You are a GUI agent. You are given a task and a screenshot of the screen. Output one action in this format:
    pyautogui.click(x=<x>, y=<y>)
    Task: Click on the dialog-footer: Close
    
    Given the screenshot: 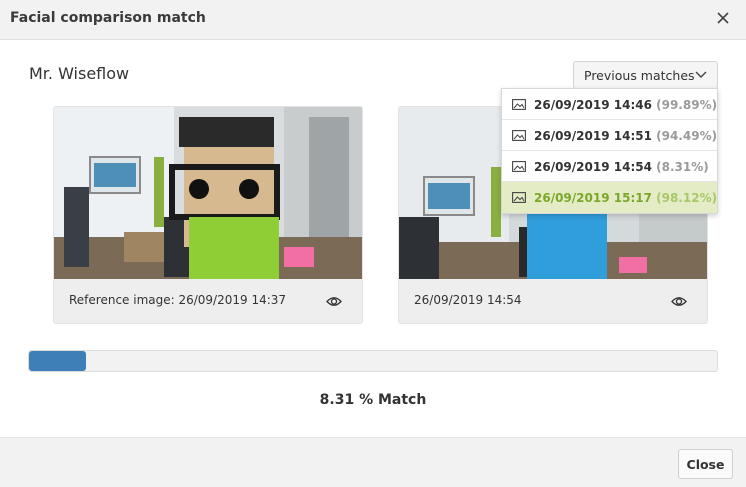 What is the action you would take?
    pyautogui.click(x=373, y=462)
    